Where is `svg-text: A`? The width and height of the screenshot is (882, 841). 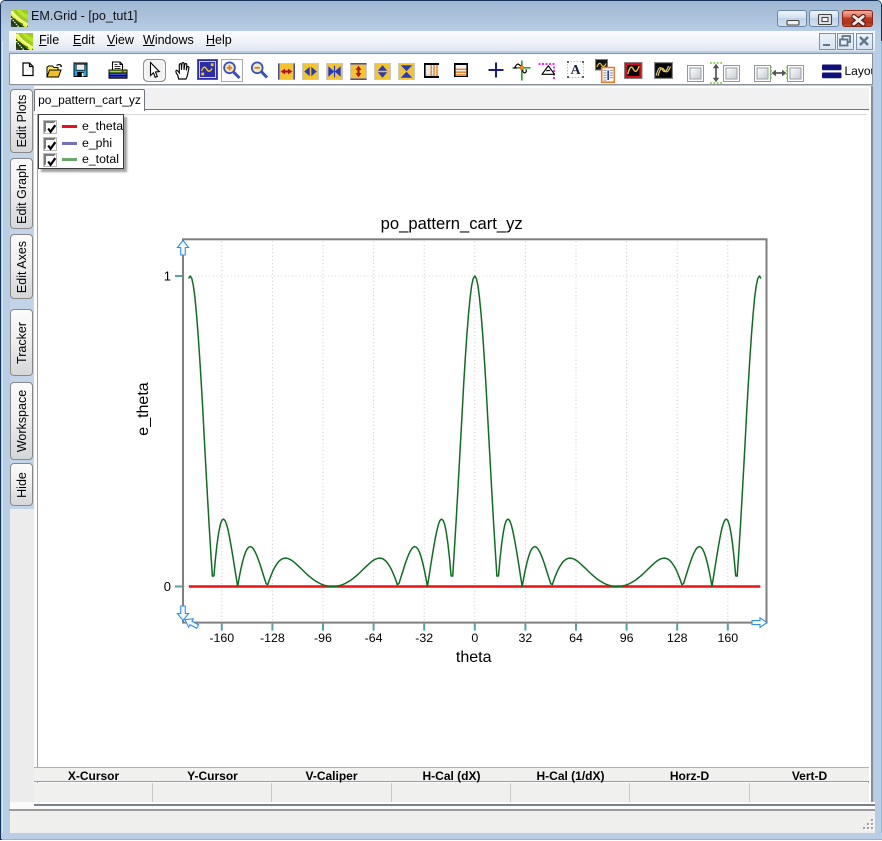 svg-text: A is located at coordinates (575, 70).